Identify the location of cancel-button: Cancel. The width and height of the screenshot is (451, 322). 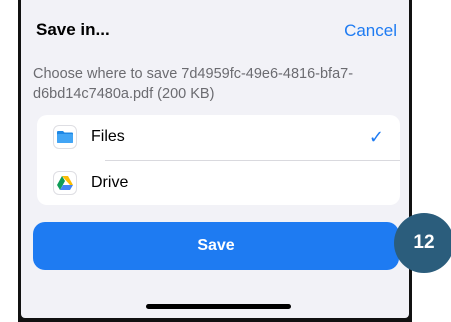
(370, 31).